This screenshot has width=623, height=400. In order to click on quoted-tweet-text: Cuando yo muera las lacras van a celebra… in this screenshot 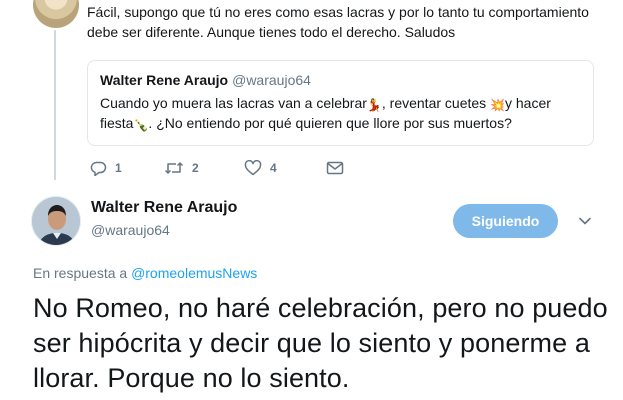, I will do `click(340, 113)`.